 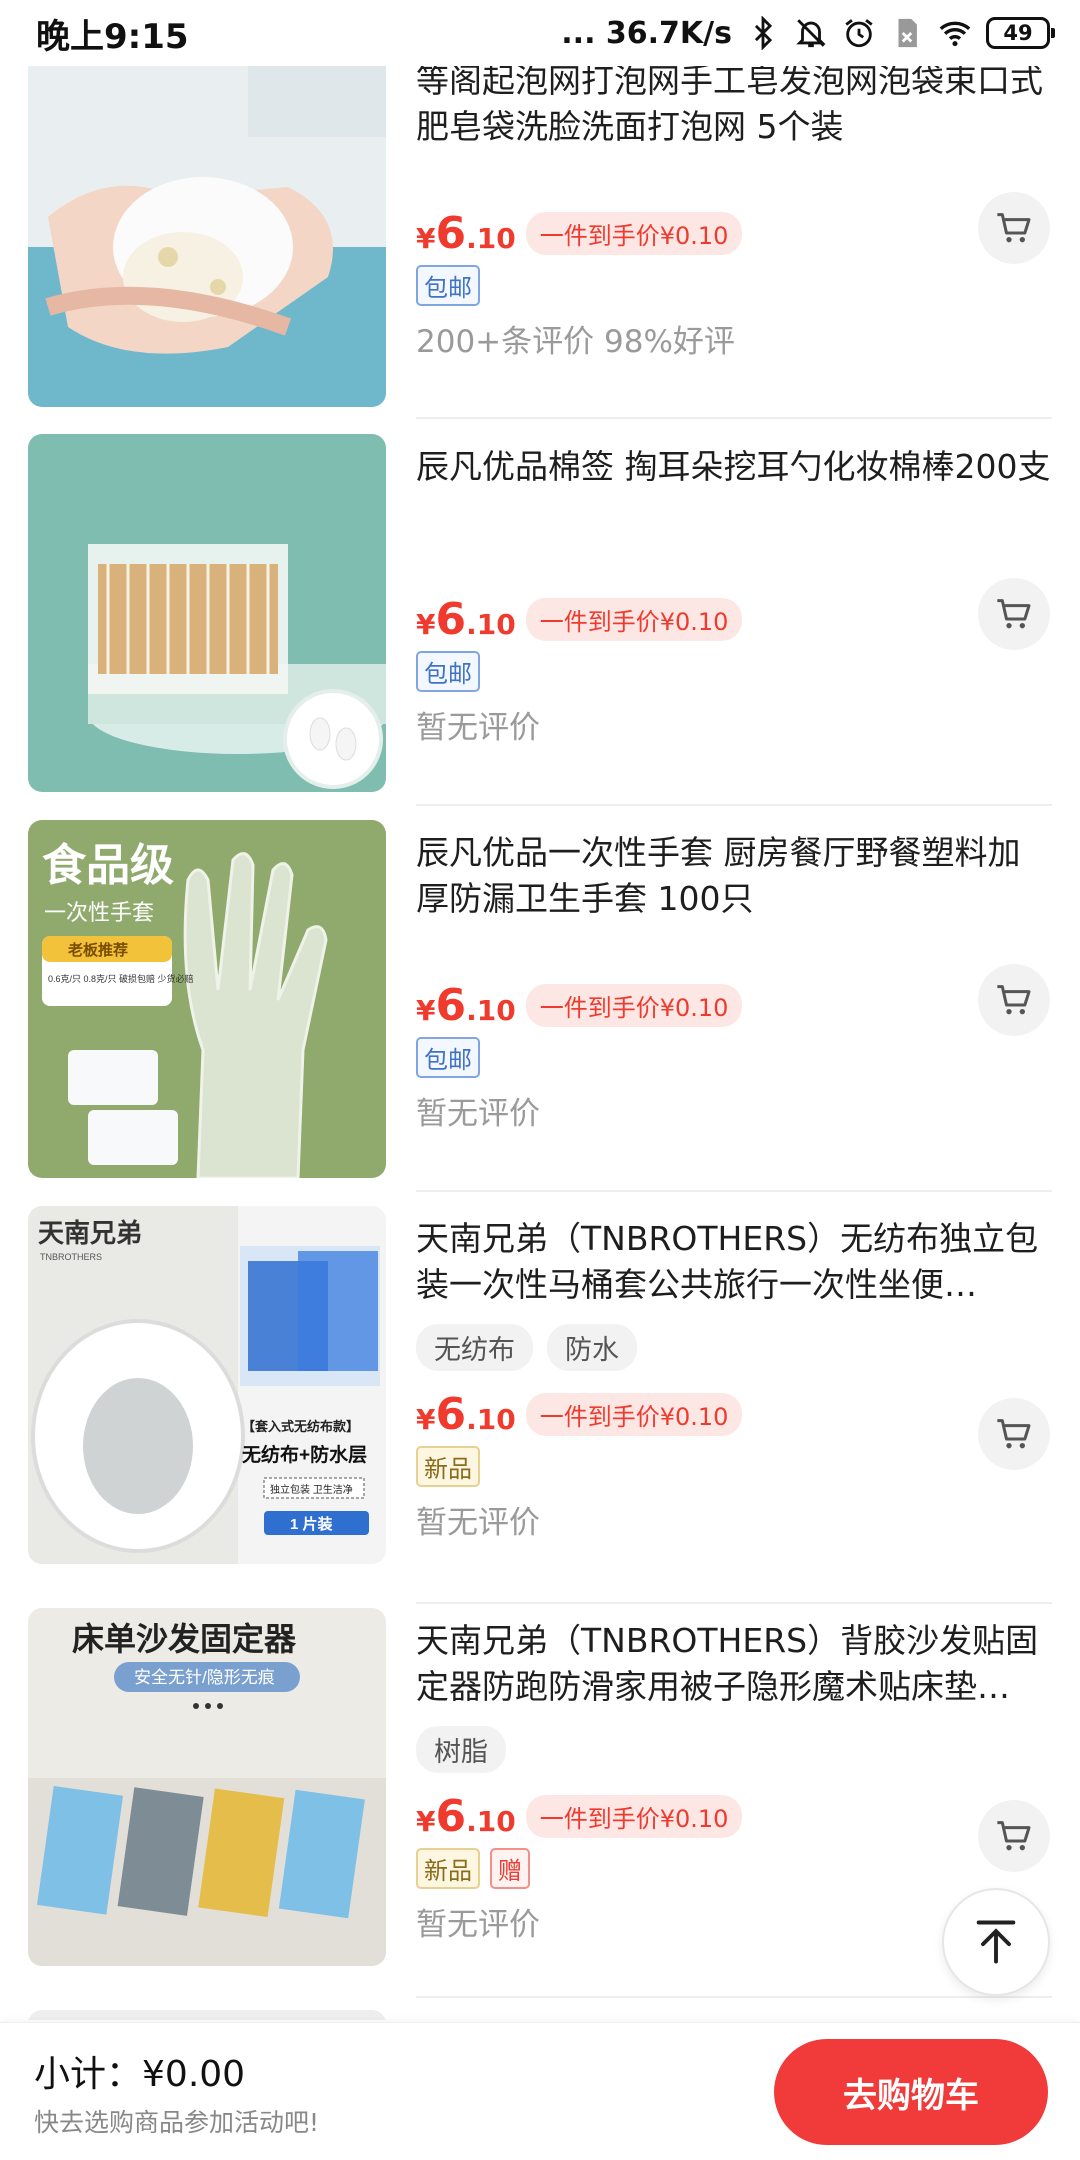 What do you see at coordinates (304, 1454) in the screenshot?
I see `image-line2: 无纺布+防水层` at bounding box center [304, 1454].